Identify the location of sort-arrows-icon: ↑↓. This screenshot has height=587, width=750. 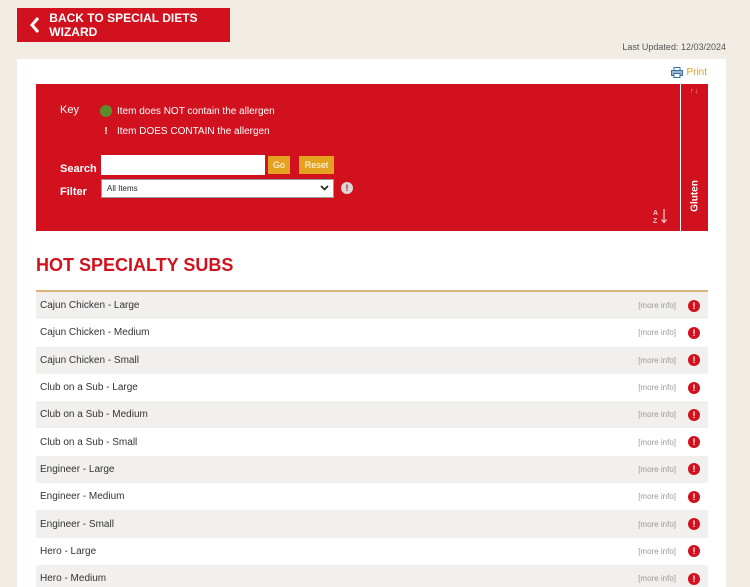
(694, 91).